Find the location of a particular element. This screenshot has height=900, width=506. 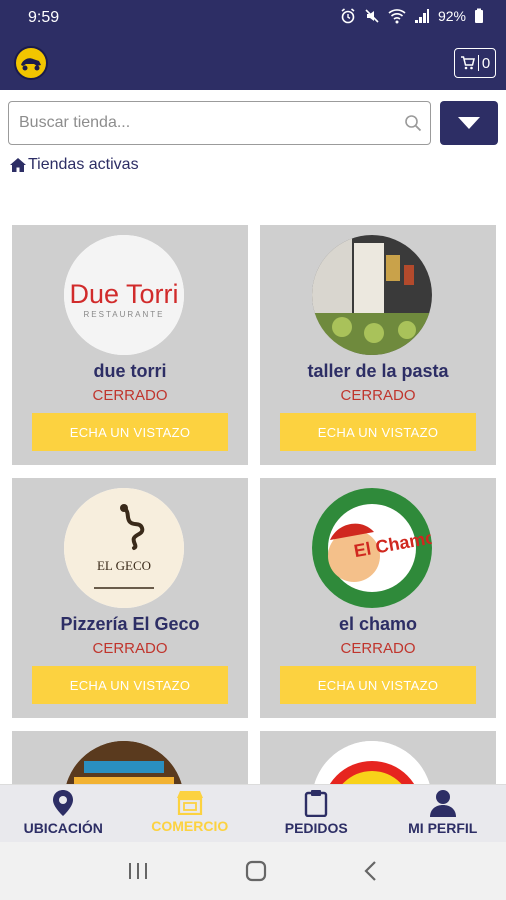

search-box is located at coordinates (219, 123).